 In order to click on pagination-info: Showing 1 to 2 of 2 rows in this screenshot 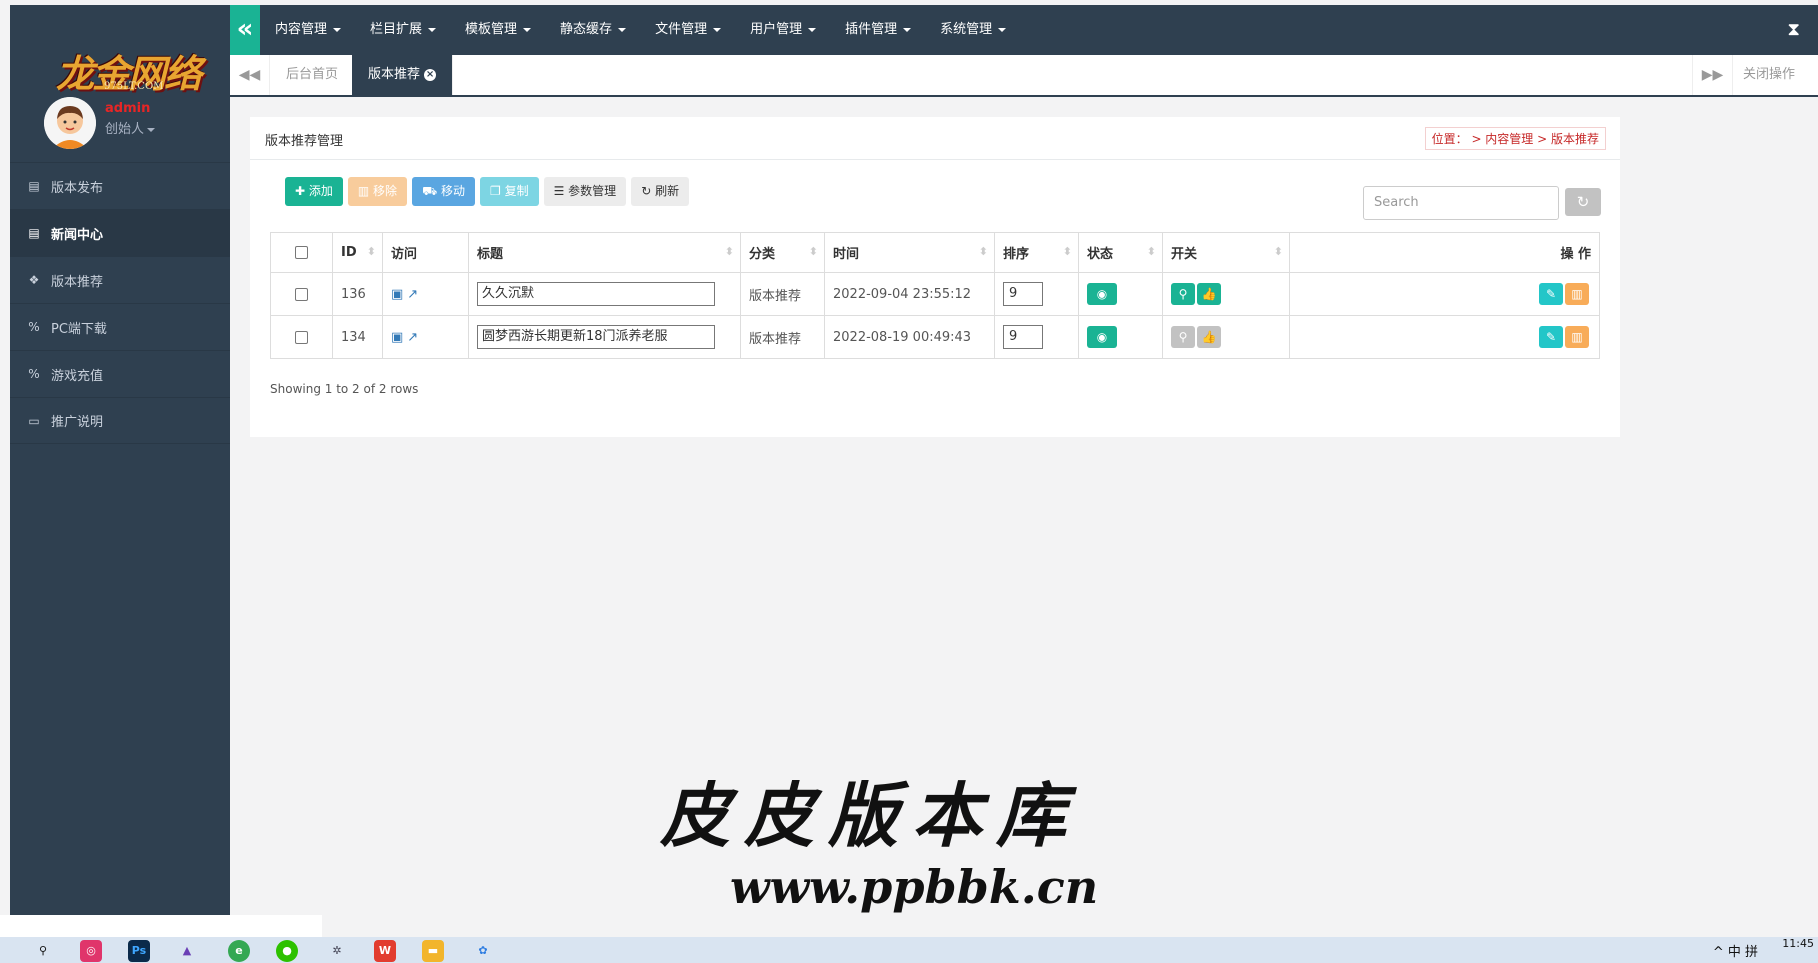, I will do `click(344, 389)`.